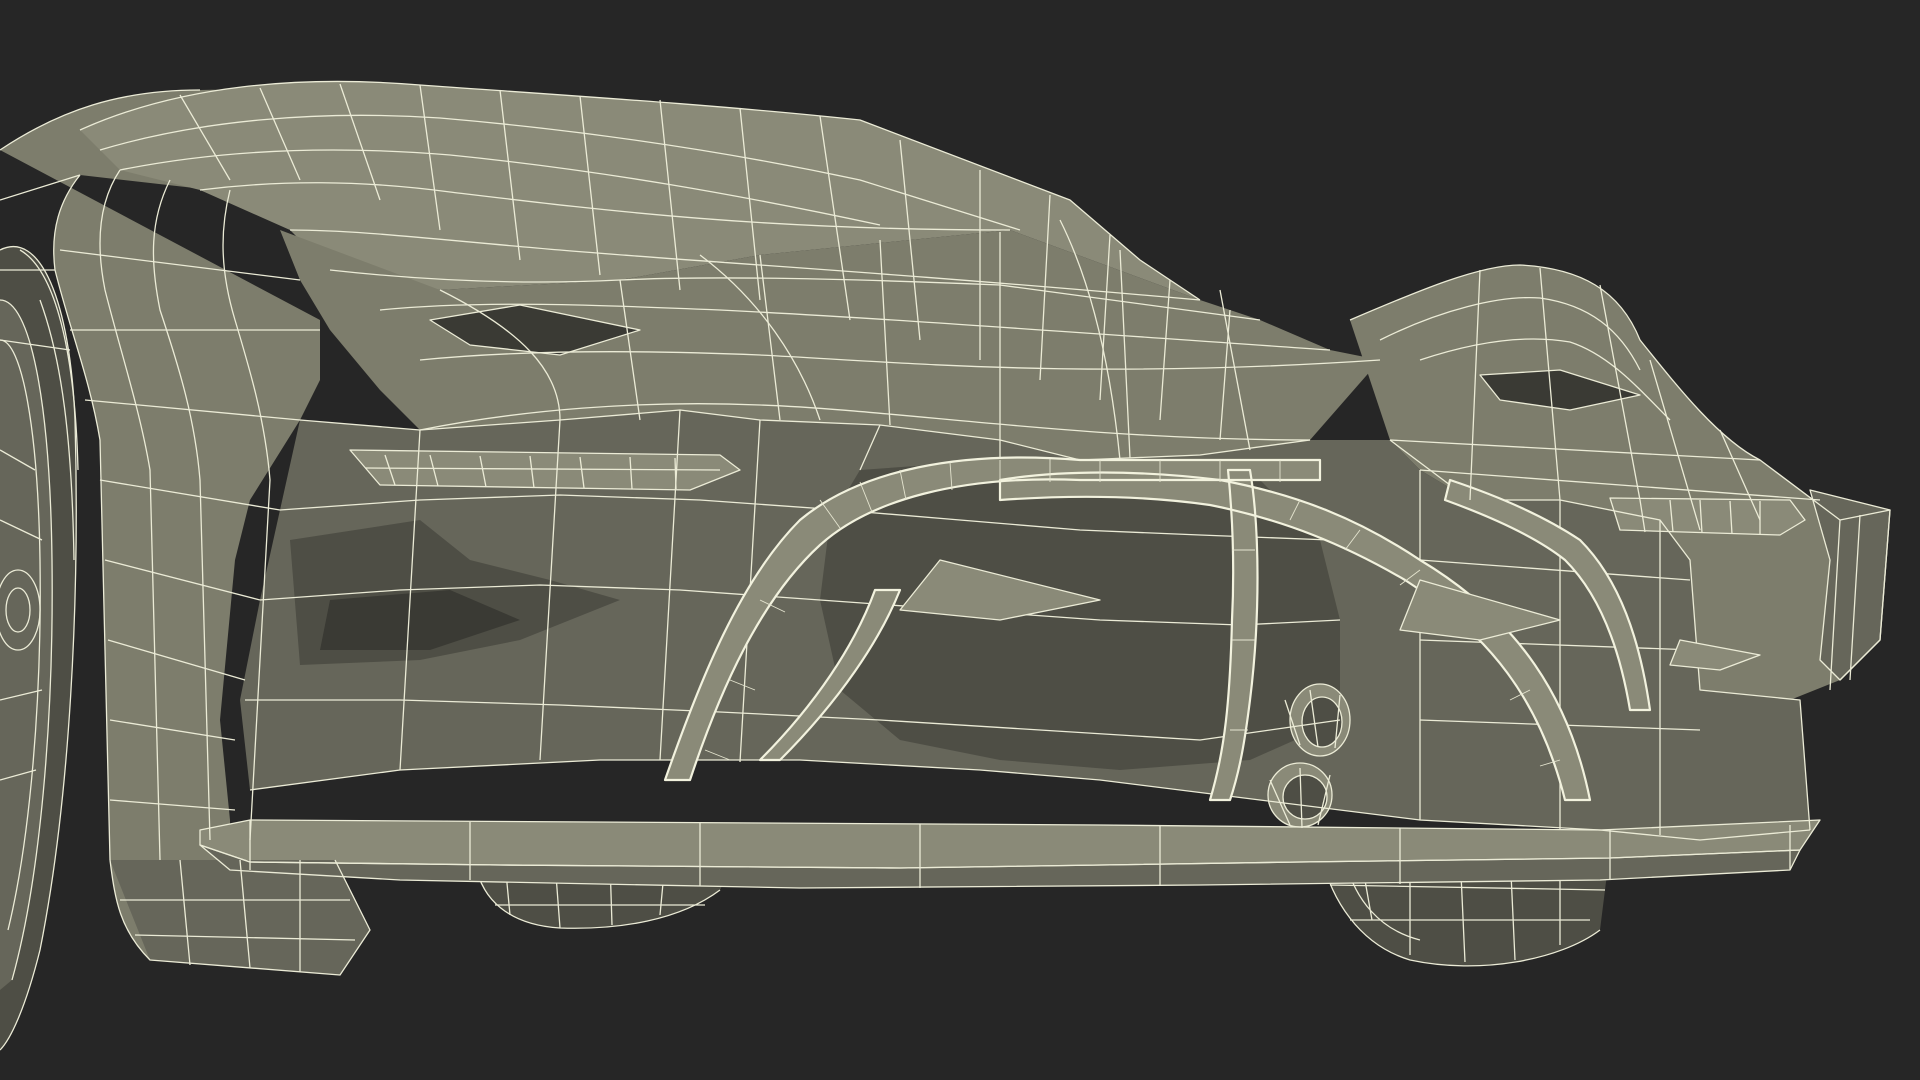  I want to click on left-wheel, so click(39, 648).